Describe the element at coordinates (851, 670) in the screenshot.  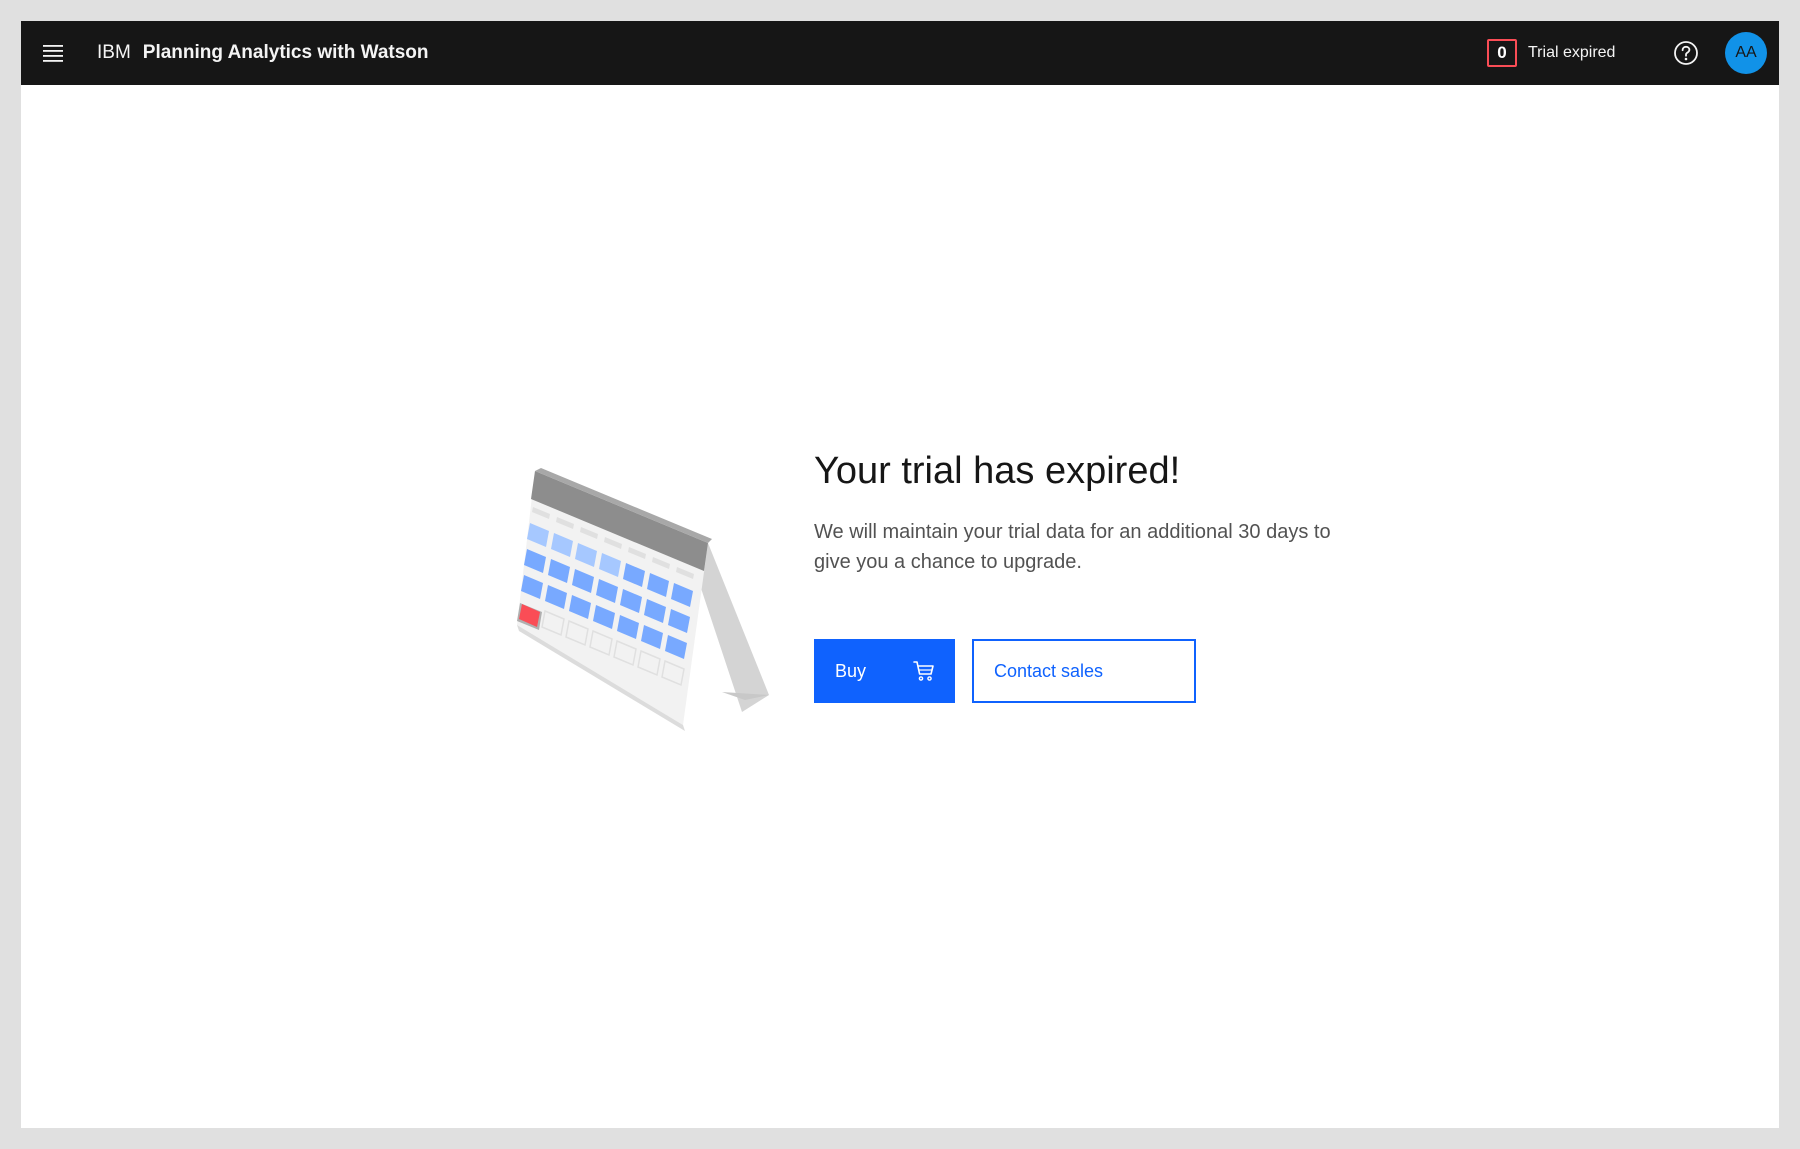
I see `buy-button-label: Buy` at that location.